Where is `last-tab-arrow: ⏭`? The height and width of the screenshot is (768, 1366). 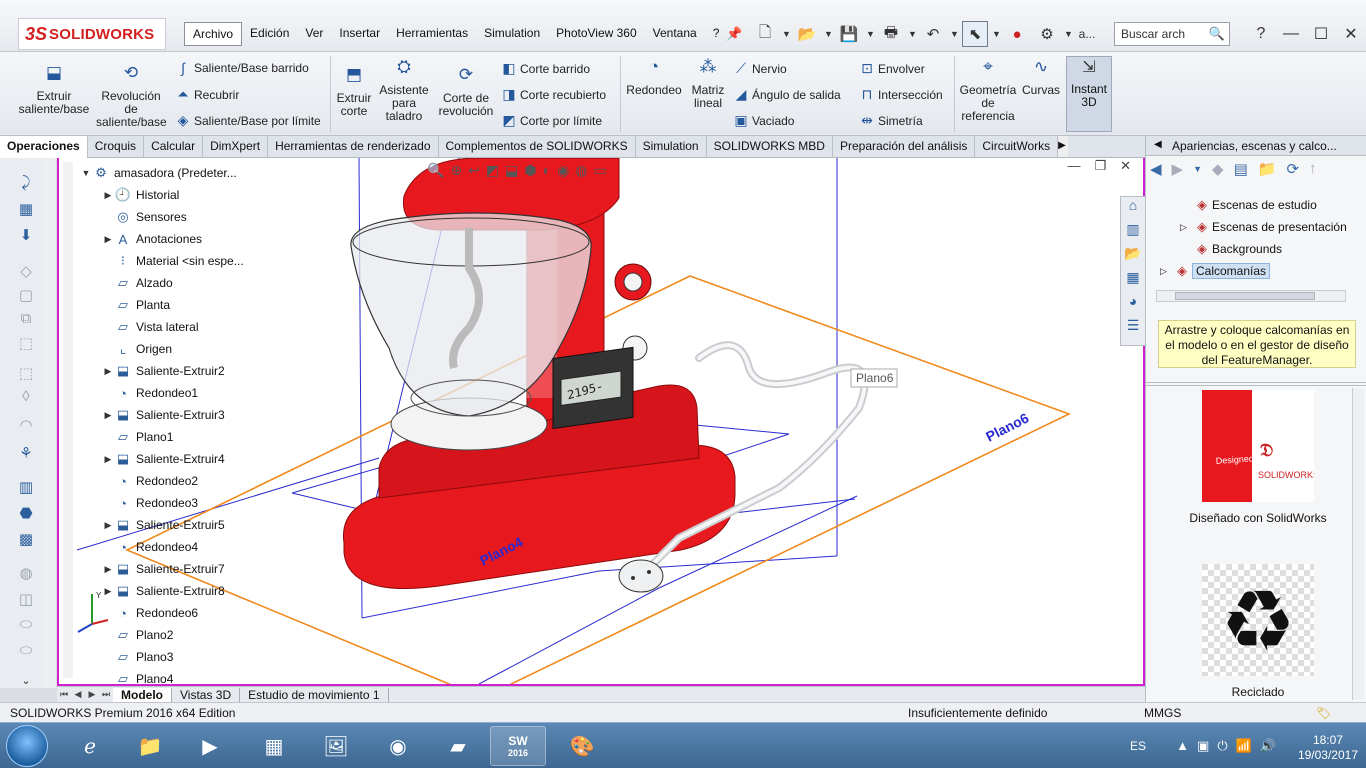
last-tab-arrow: ⏭ is located at coordinates (106, 694).